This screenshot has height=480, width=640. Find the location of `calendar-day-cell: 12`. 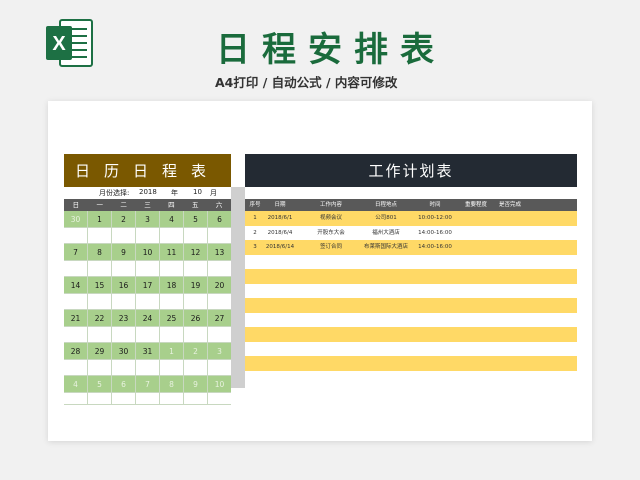

calendar-day-cell: 12 is located at coordinates (196, 252).